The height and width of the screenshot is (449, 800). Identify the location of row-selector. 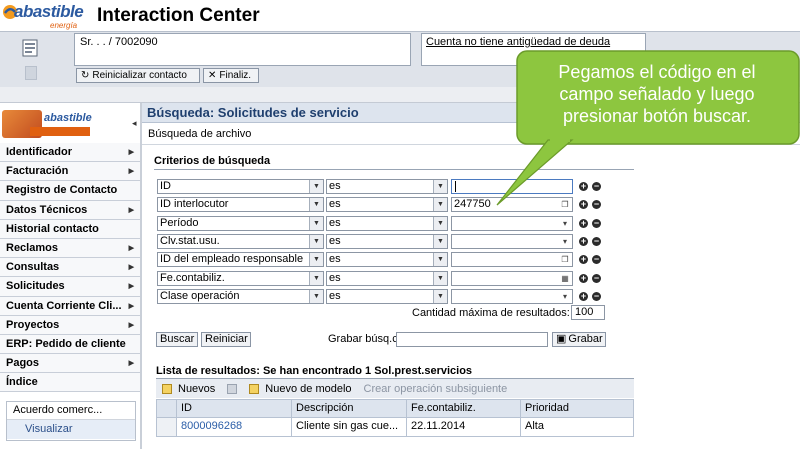
(167, 427).